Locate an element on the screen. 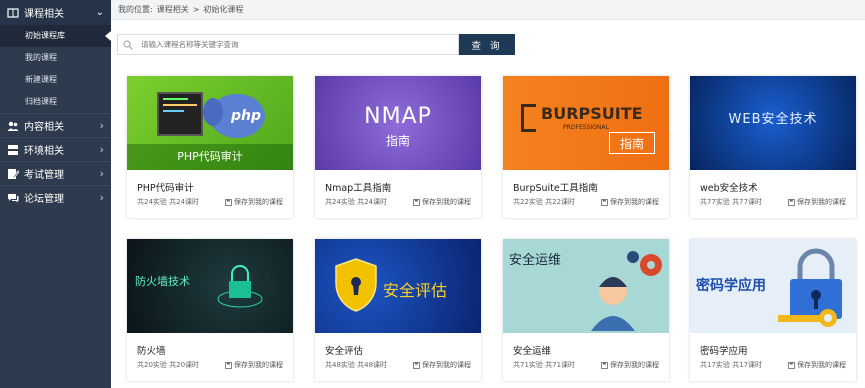 Image resolution: width=865 pixels, height=388 pixels. shield-icon is located at coordinates (356, 285).